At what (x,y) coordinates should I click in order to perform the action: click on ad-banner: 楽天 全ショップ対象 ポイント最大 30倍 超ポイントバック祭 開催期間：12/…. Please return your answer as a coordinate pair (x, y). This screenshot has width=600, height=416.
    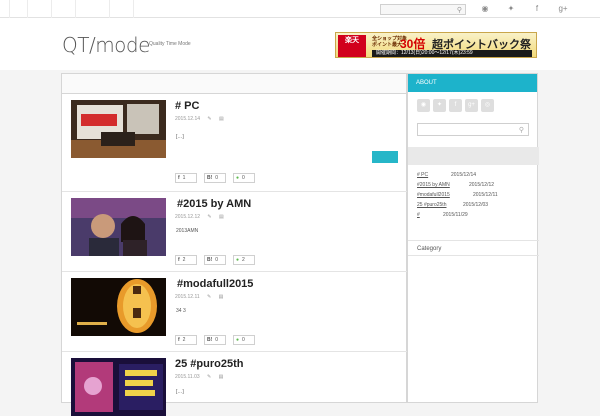
    Looking at the image, I should click on (436, 45).